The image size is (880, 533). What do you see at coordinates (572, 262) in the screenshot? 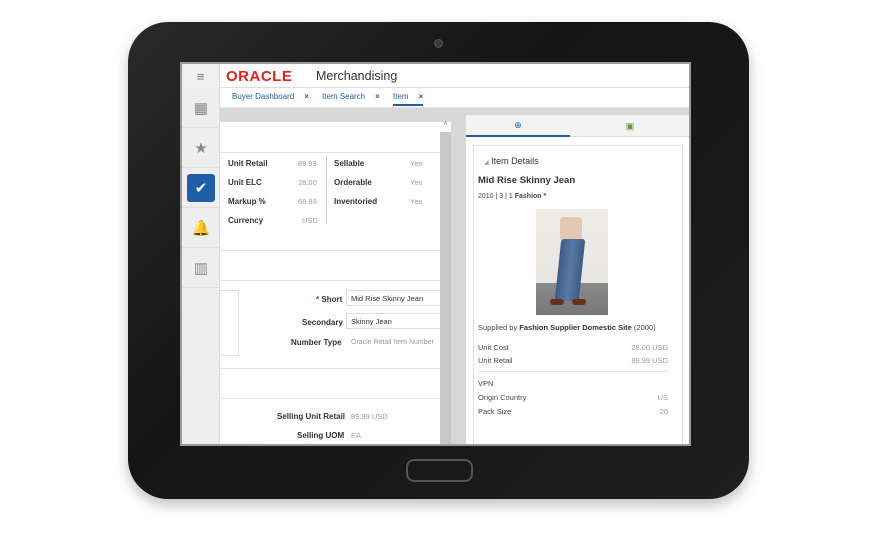
I see `product-image` at bounding box center [572, 262].